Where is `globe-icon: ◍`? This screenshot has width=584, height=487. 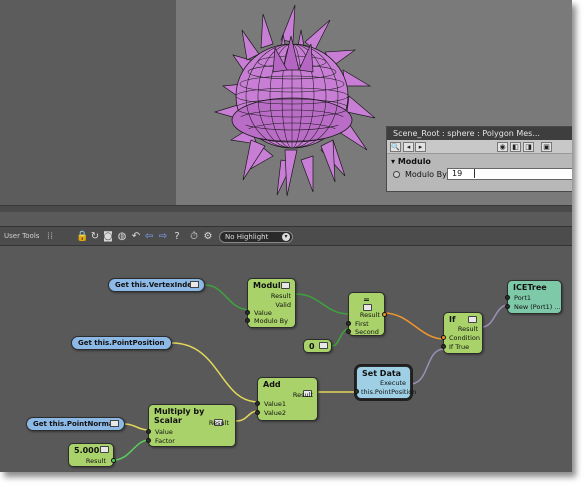
globe-icon: ◍ is located at coordinates (122, 237).